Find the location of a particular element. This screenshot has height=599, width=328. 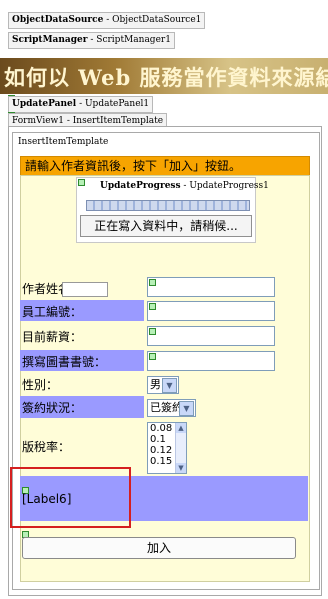

scriptmanager-tag: ScriptManager - ScriptManager1 is located at coordinates (91, 40).